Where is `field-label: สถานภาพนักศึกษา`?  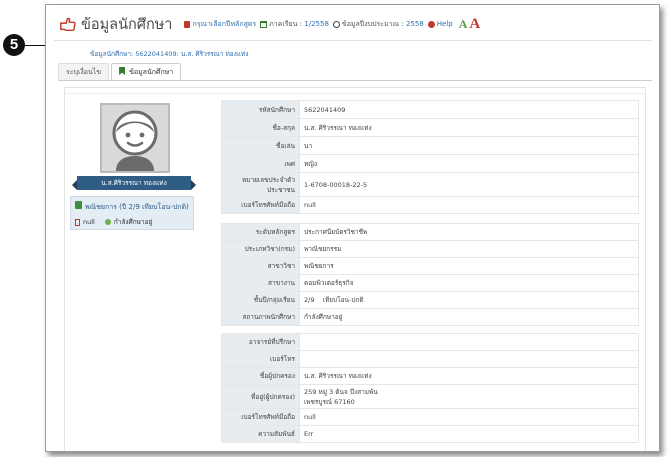
field-label: สถานภาพนักศึกษา is located at coordinates (260, 317).